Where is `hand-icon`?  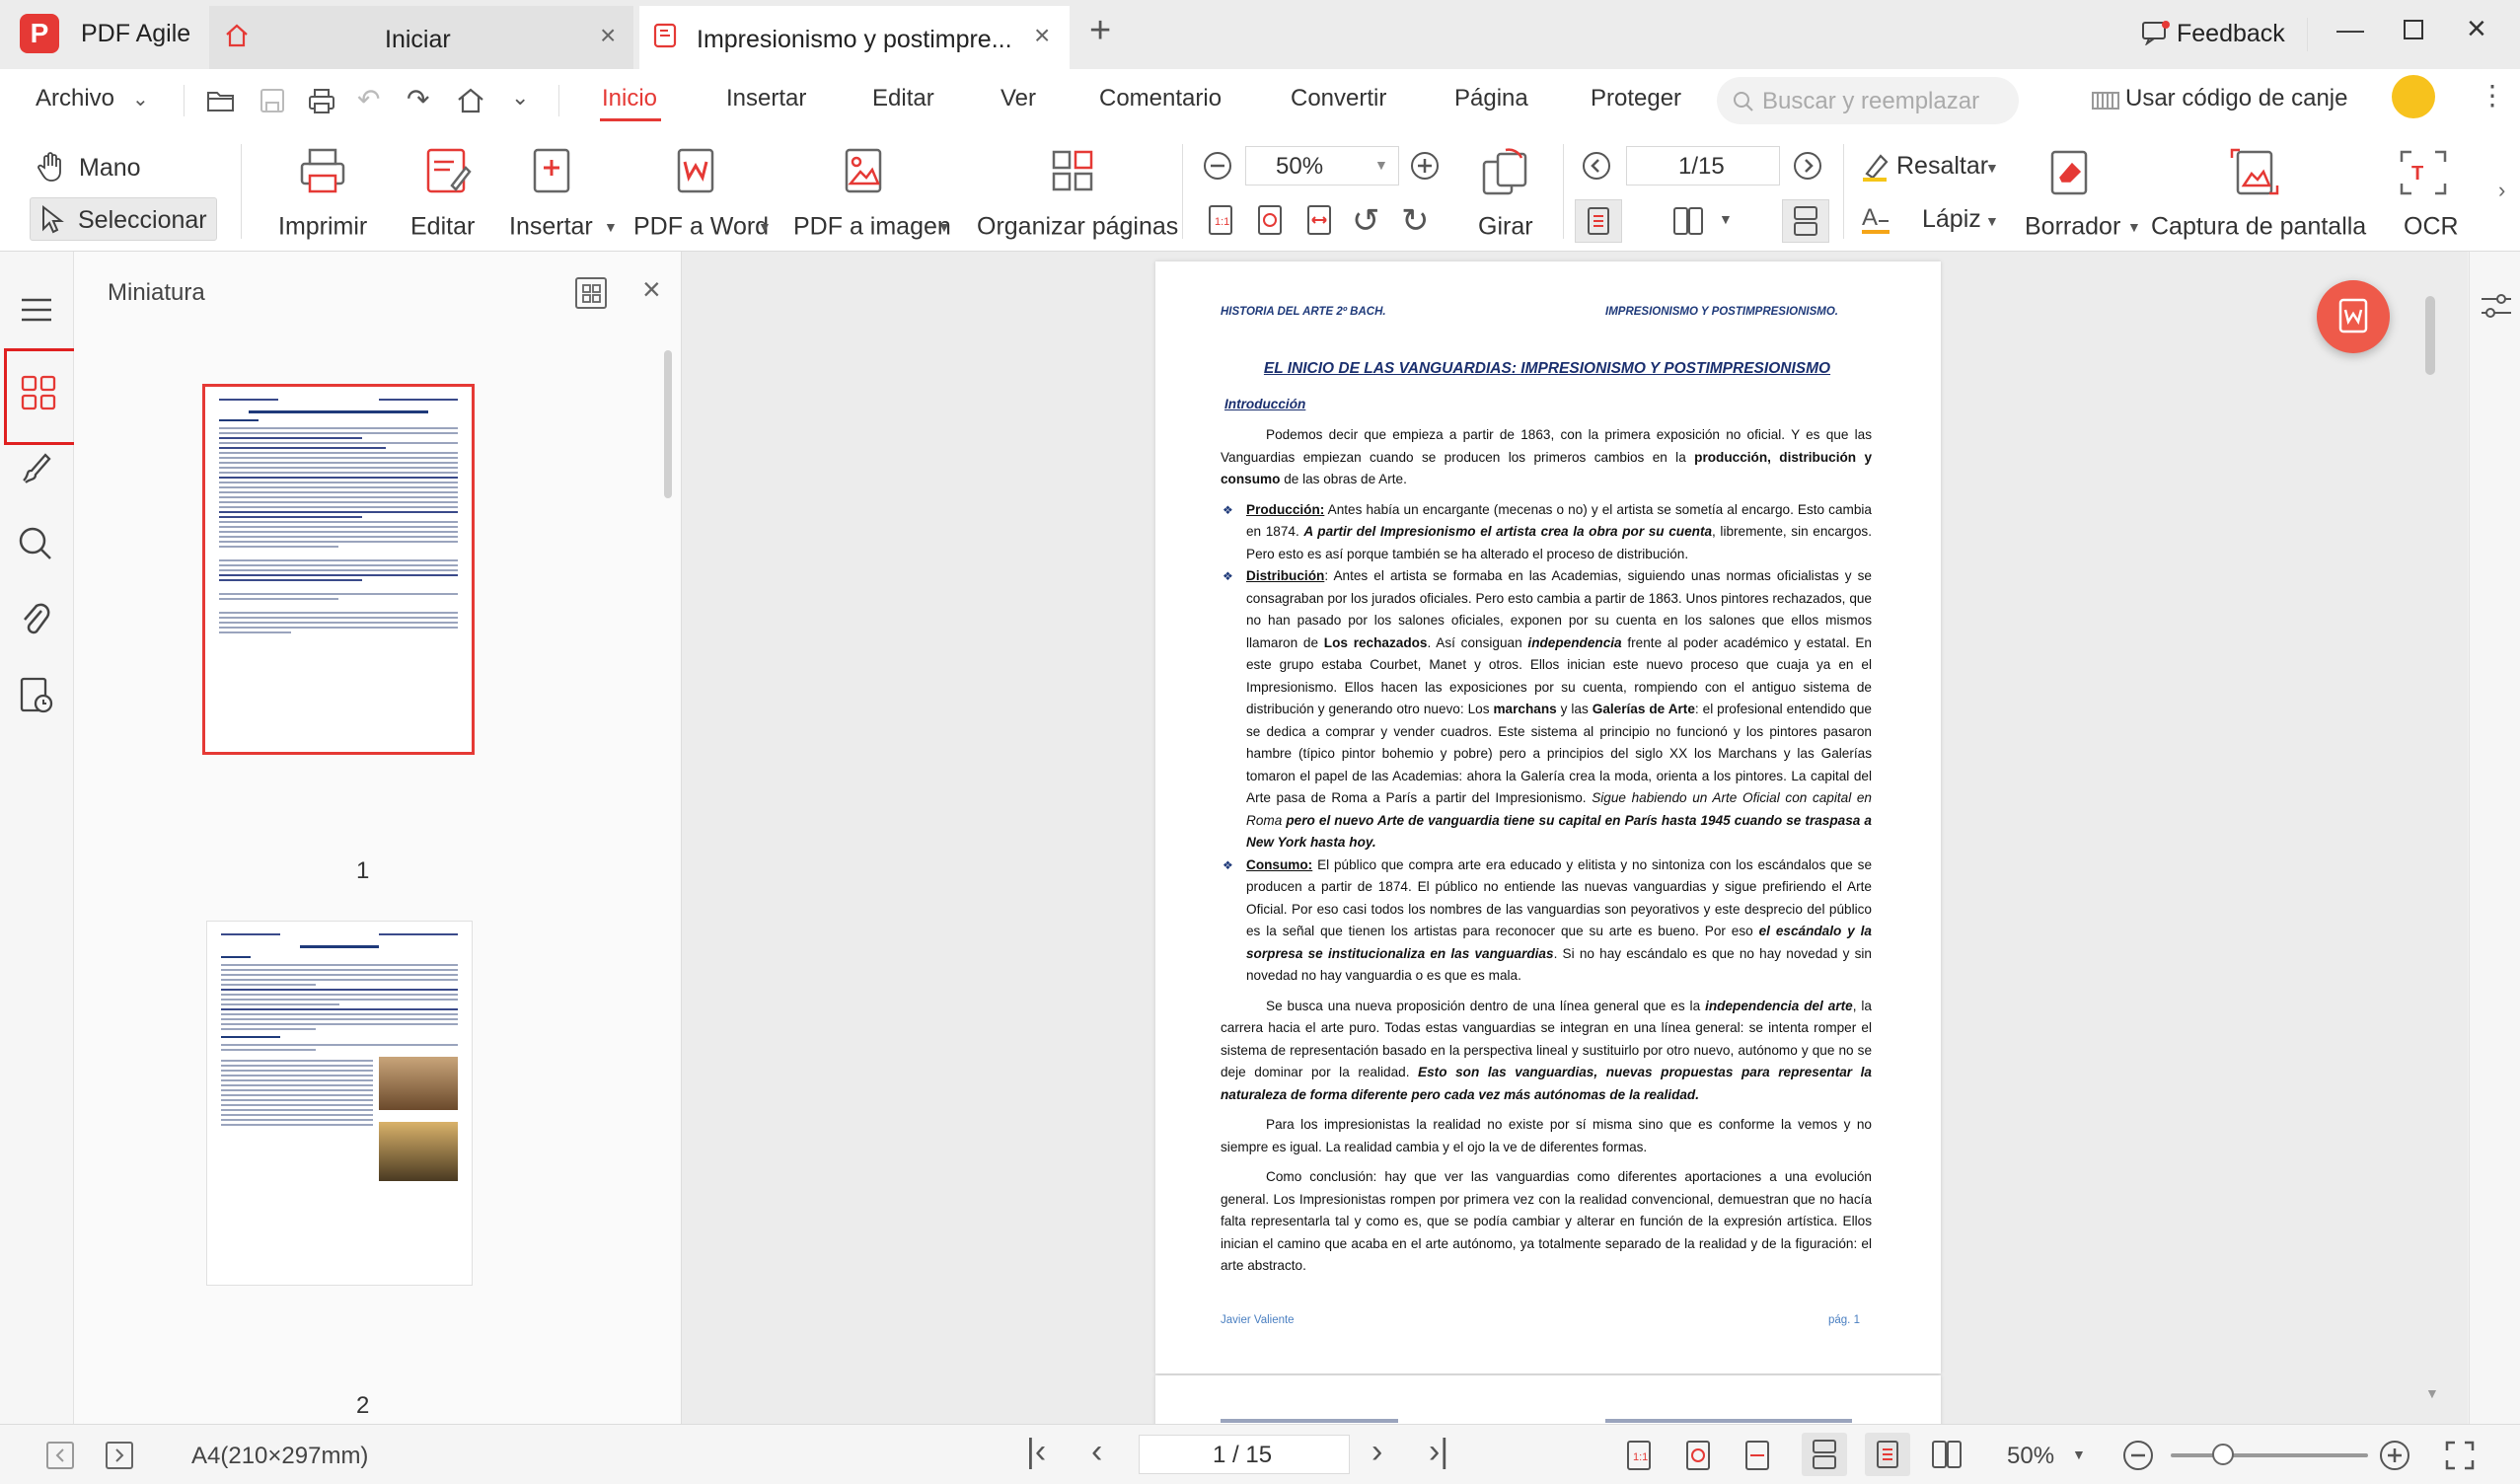
hand-icon is located at coordinates (49, 167).